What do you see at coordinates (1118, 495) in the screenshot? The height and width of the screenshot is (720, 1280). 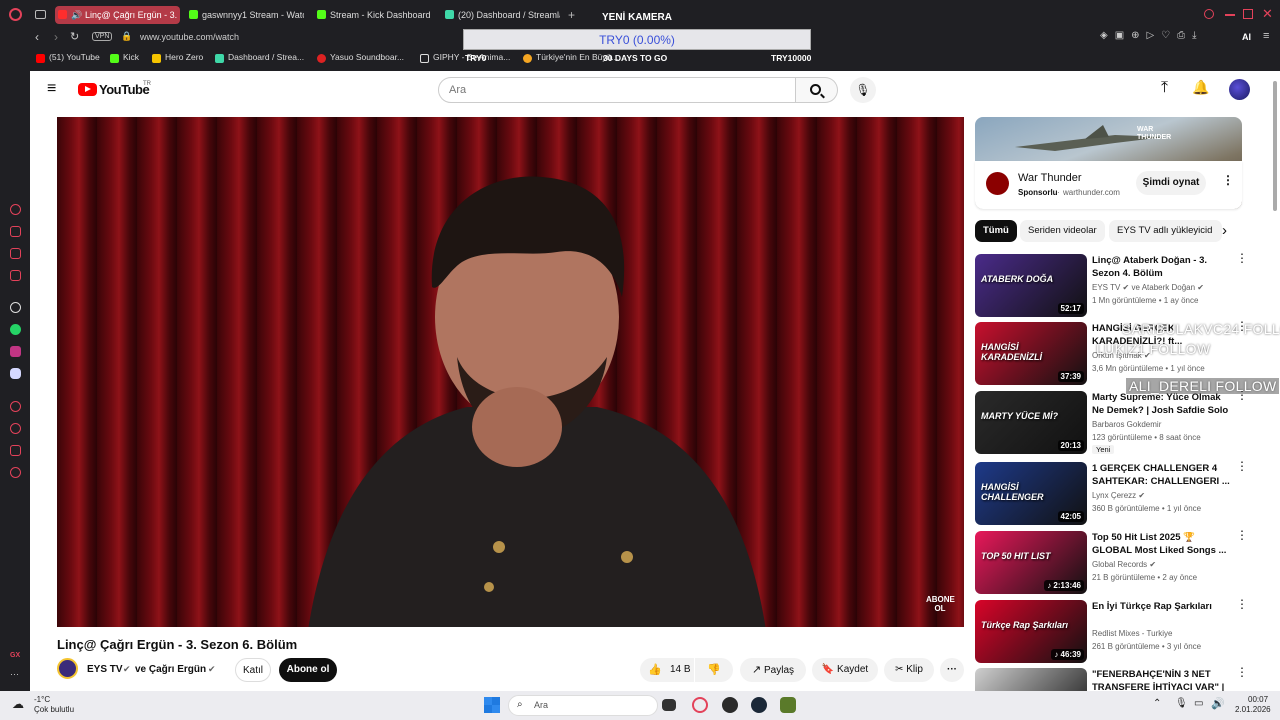 I see `recommendation-channel: Lynx Çerezz ✔` at bounding box center [1118, 495].